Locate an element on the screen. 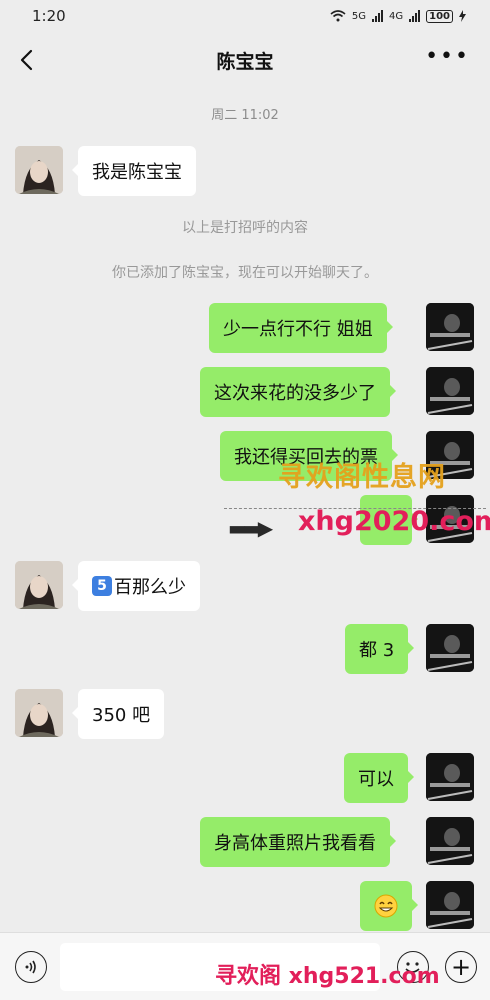 This screenshot has height=1000, width=490. status-icons: 5G 4G 100 is located at coordinates (398, 16).